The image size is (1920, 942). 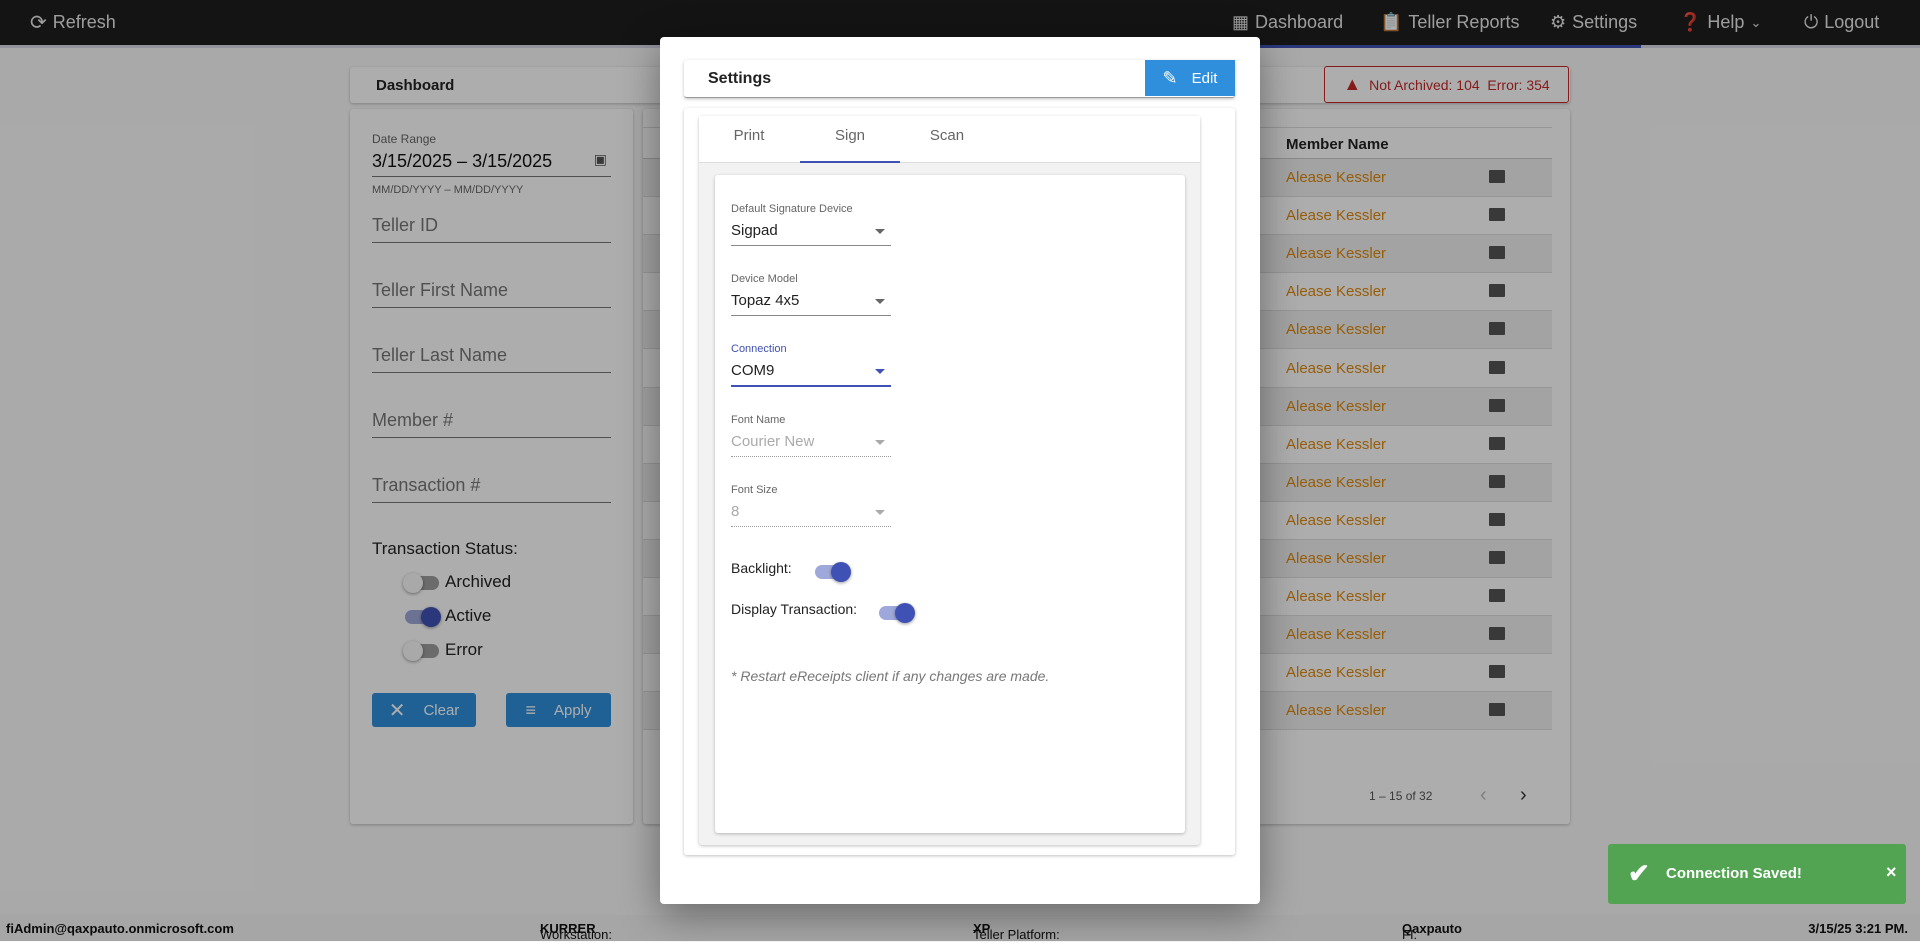 What do you see at coordinates (947, 139) in the screenshot?
I see `tab-scan: Scan` at bounding box center [947, 139].